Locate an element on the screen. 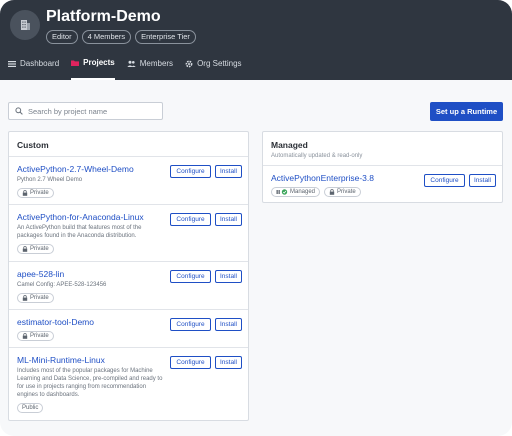  building-icon is located at coordinates (25, 25).